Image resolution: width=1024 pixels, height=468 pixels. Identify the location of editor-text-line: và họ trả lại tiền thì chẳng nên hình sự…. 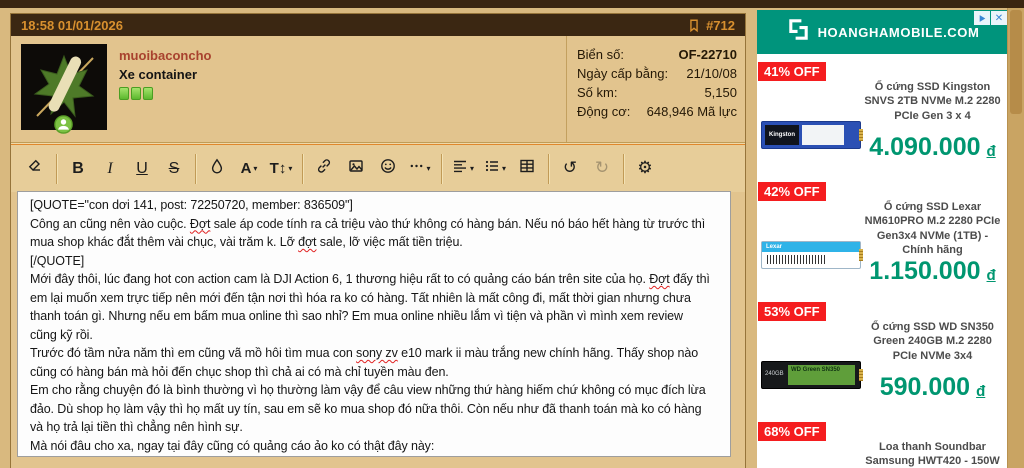
(136, 427).